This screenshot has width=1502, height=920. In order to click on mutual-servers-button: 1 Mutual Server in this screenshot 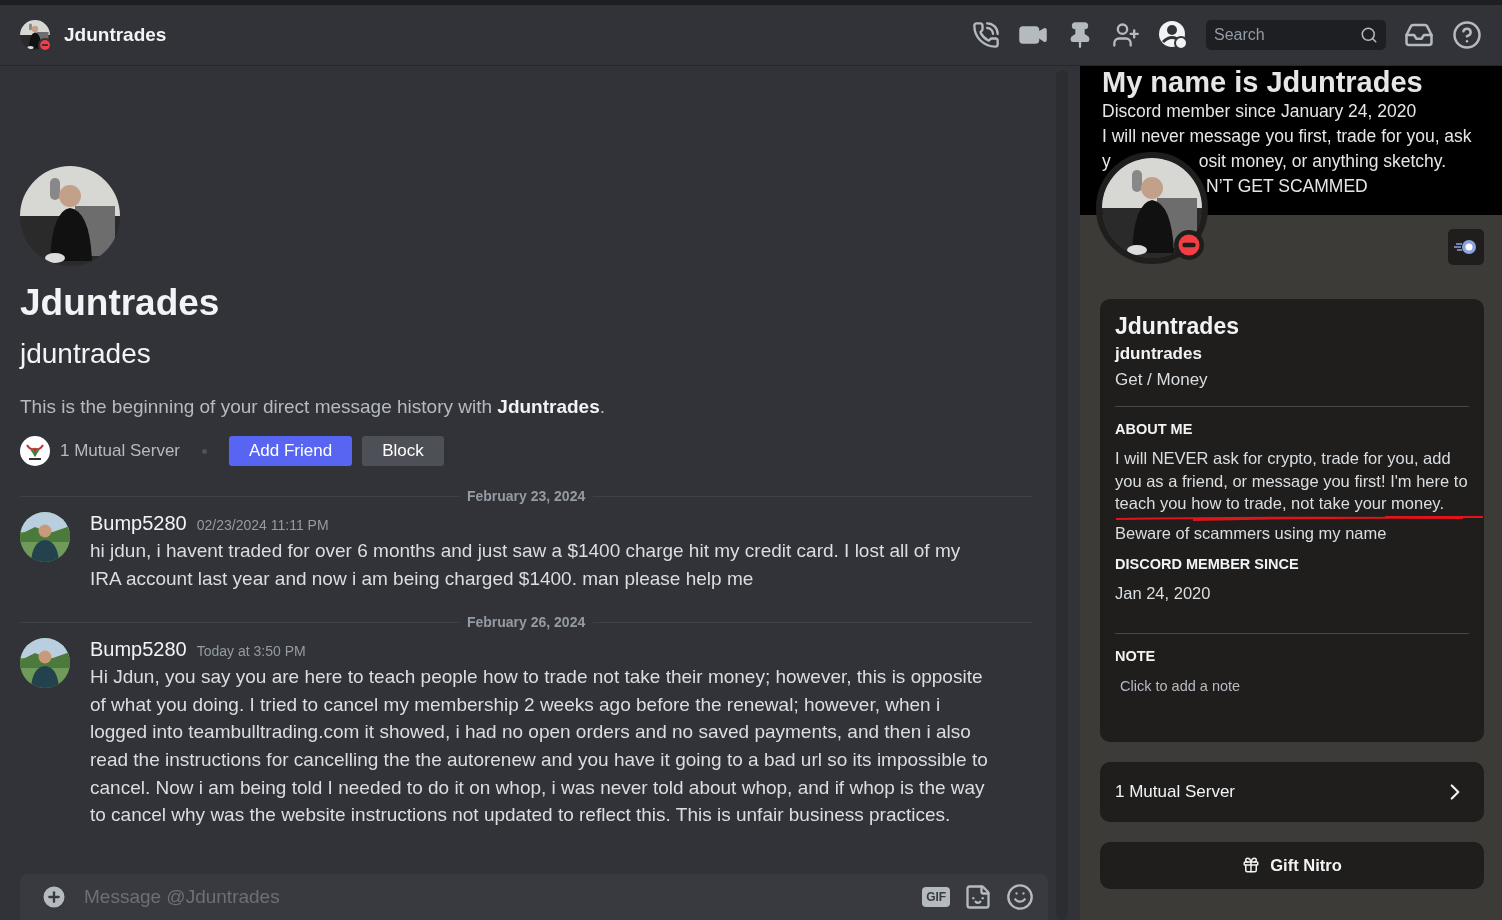, I will do `click(1292, 791)`.